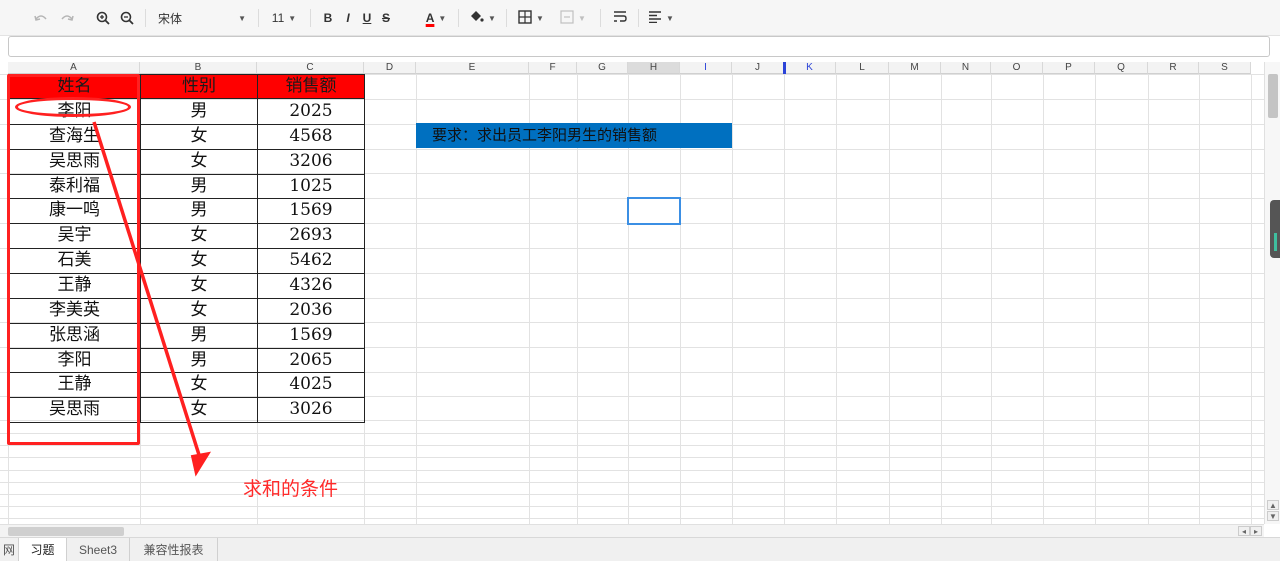  I want to click on column-header-p: P, so click(1069, 68).